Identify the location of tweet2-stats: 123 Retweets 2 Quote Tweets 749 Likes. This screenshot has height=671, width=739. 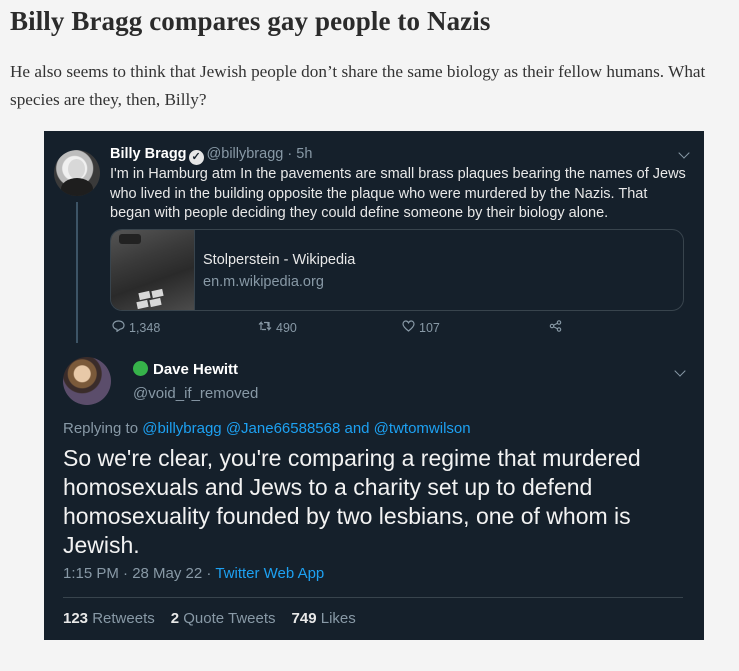
(209, 618).